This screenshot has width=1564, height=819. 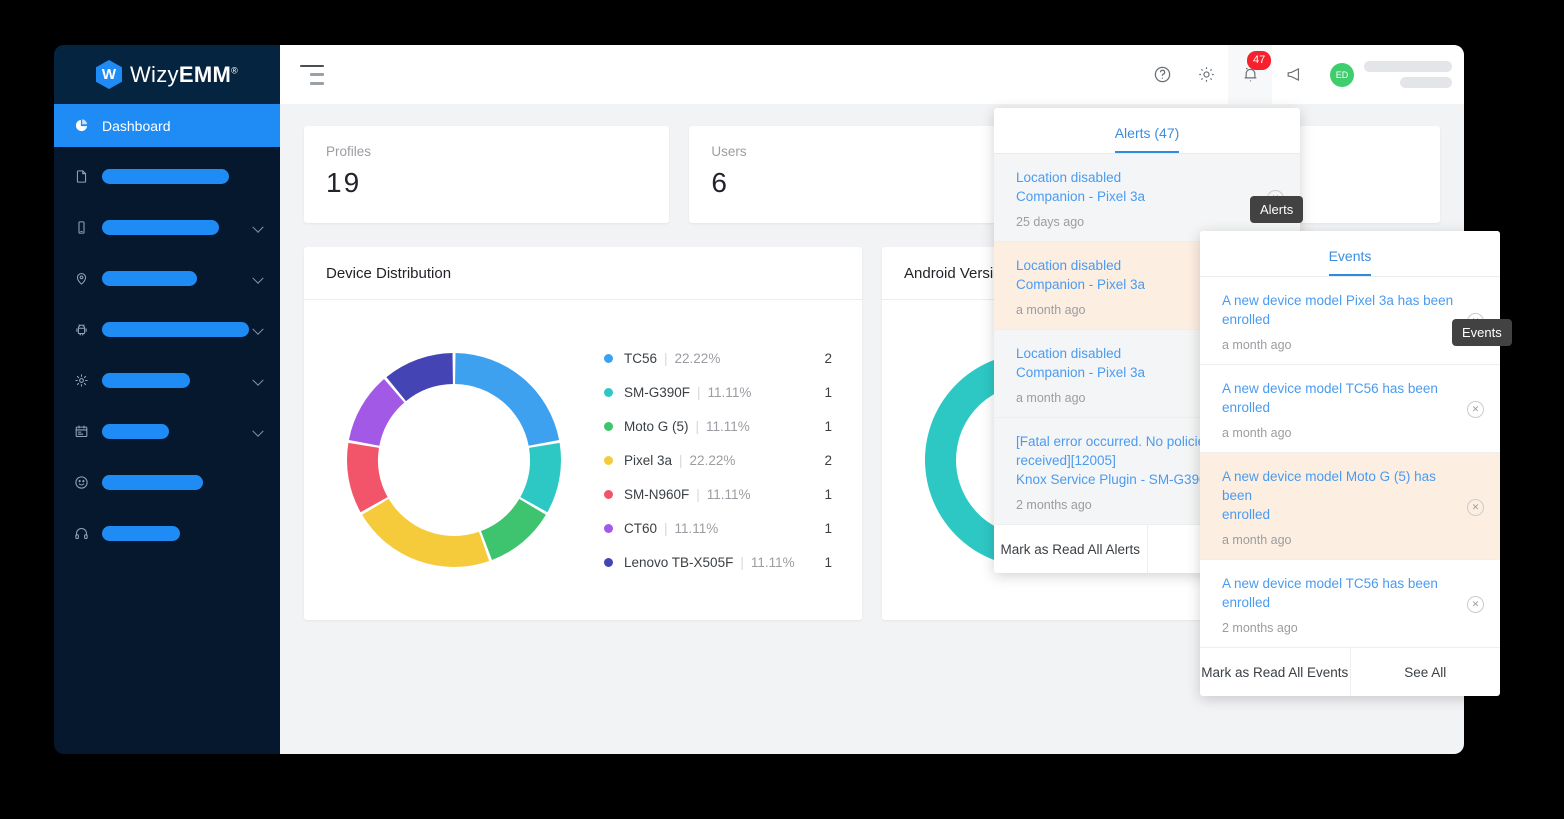 What do you see at coordinates (1070, 549) in the screenshot?
I see `mark-all-alerts-read-button: Mark as Read All Alerts` at bounding box center [1070, 549].